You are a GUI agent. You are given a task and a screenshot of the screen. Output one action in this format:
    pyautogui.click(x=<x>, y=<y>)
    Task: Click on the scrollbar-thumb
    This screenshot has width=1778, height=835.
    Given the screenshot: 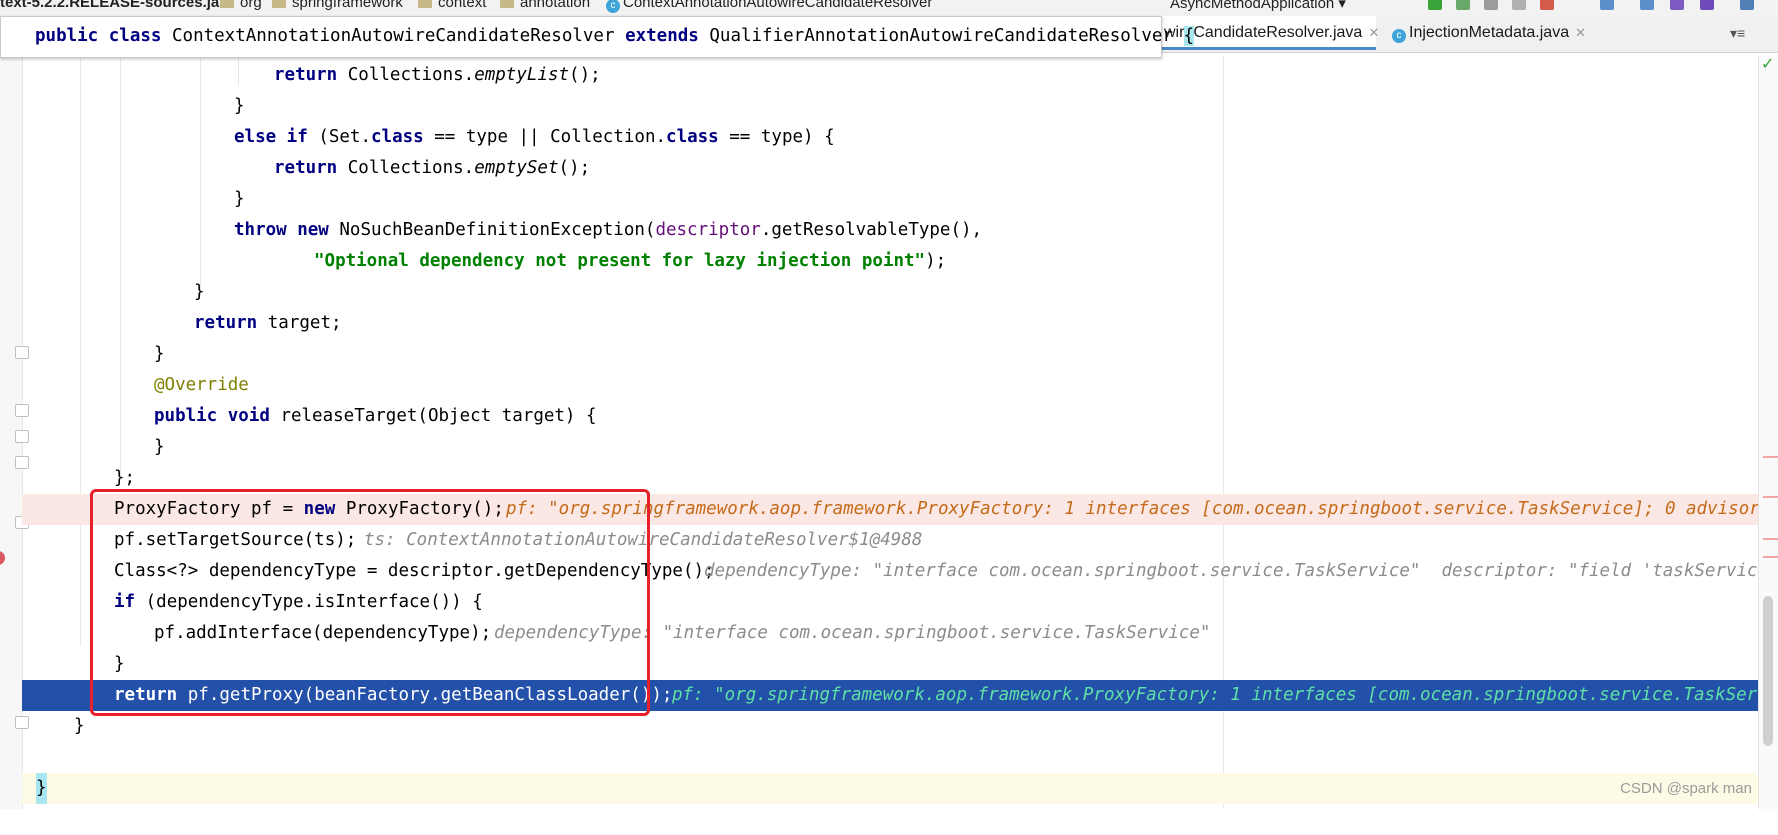 What is the action you would take?
    pyautogui.click(x=1768, y=671)
    